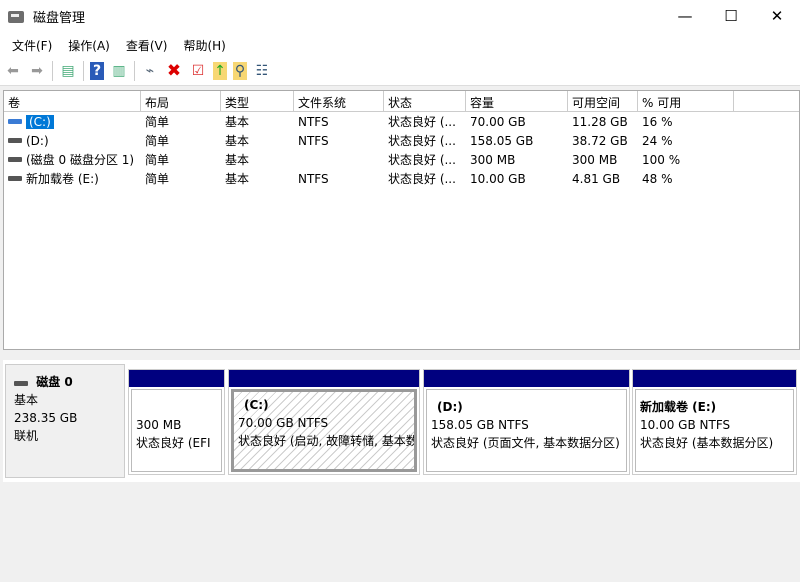  I want to click on partition-d: (D:) 158.05 GB NTFS 状态良好 (页面文件, 基本数据分区), so click(526, 422).